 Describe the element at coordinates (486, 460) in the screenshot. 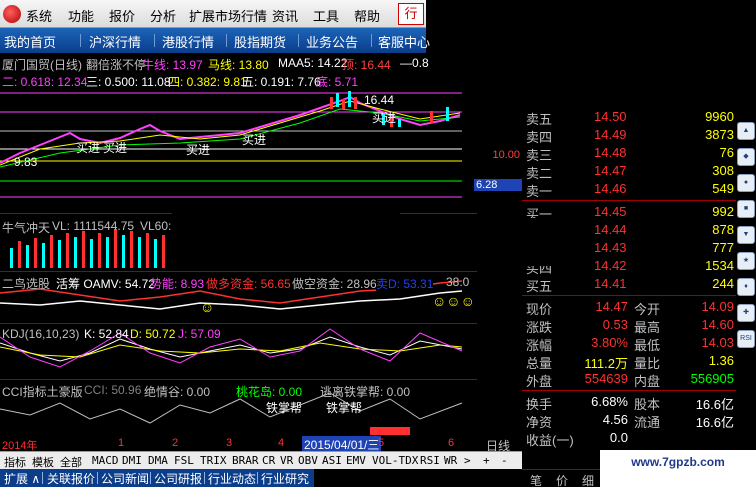

I see `zoom-in-button: +` at that location.